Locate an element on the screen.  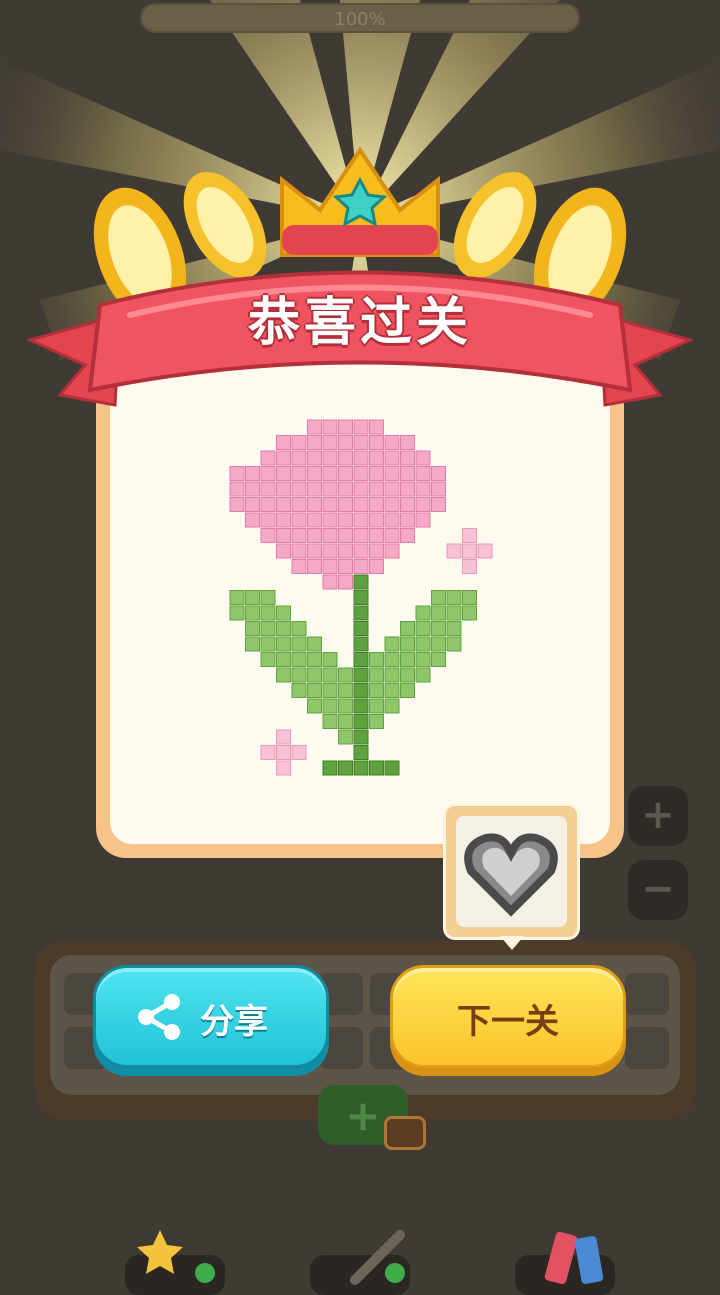
next-level-preview is located at coordinates (511, 871).